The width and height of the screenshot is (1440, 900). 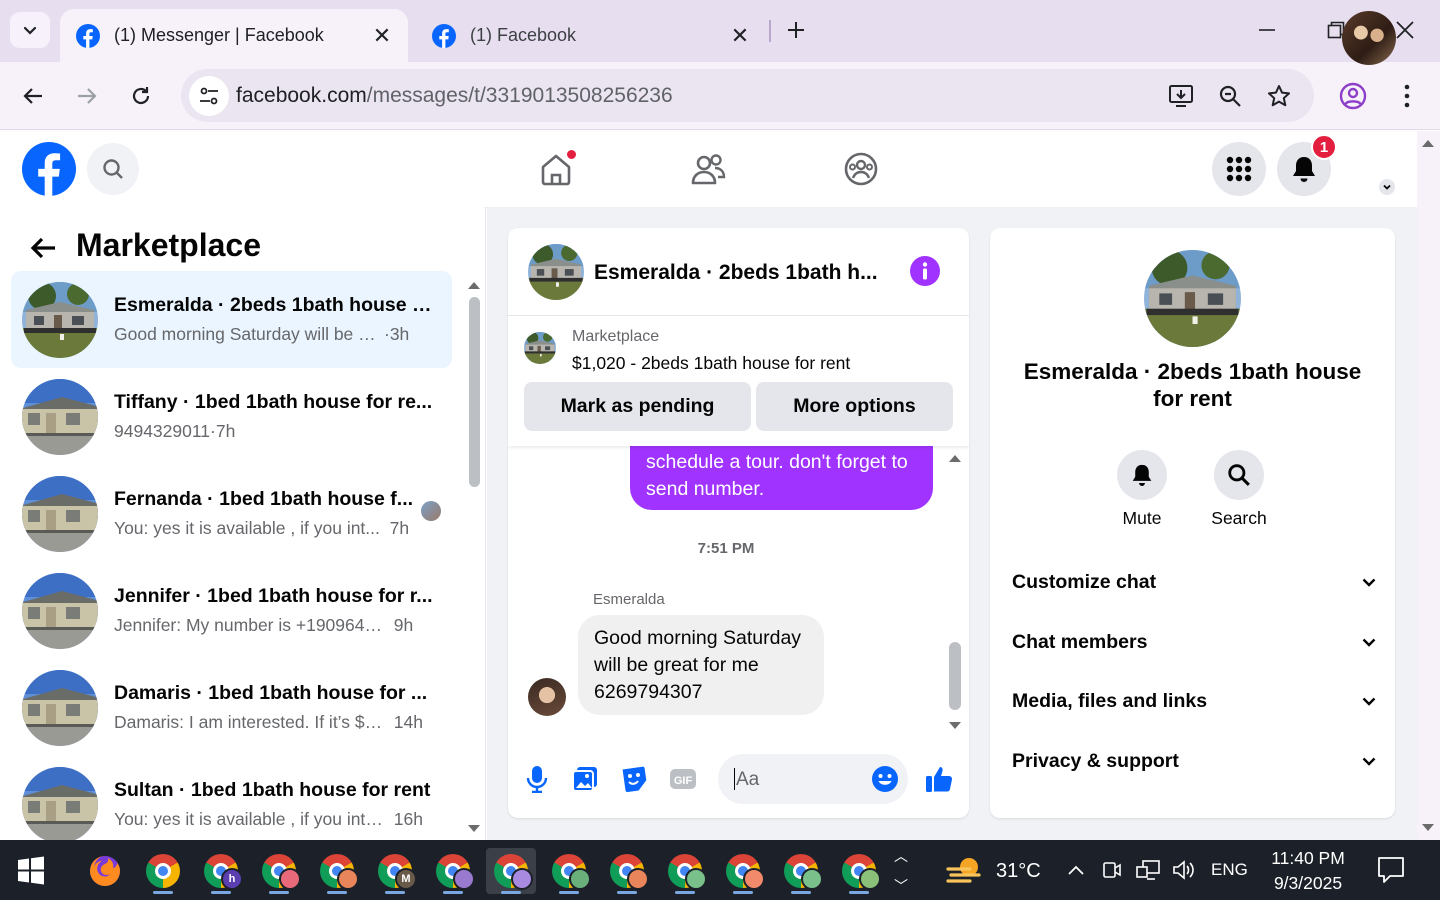 What do you see at coordinates (1239, 169) in the screenshot?
I see `menu-button` at bounding box center [1239, 169].